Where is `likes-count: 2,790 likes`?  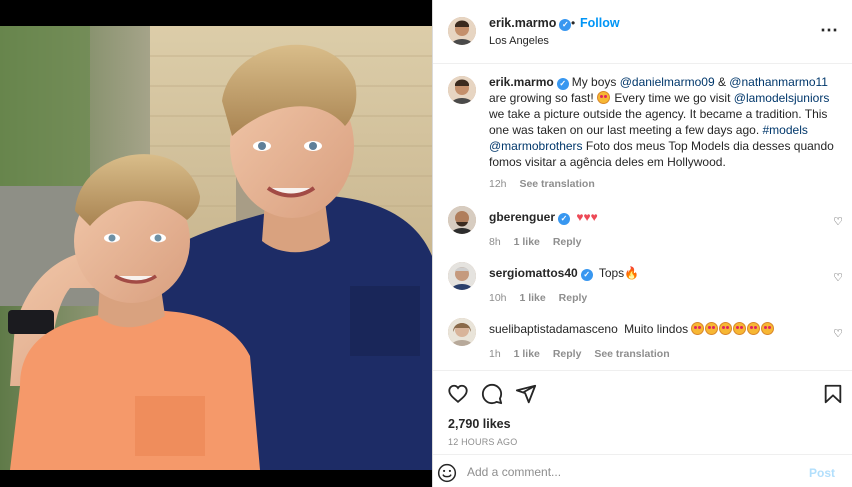
likes-count: 2,790 likes is located at coordinates (479, 424).